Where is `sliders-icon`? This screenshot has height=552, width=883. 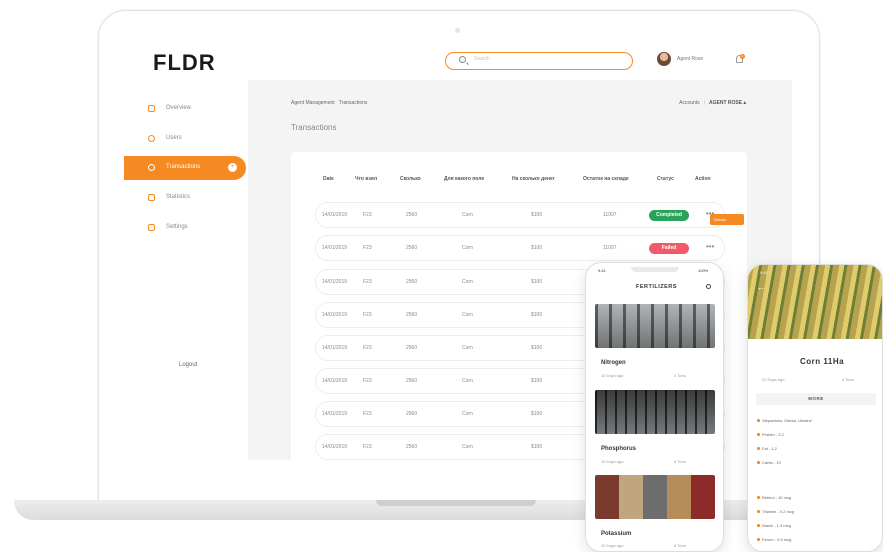 sliders-icon is located at coordinates (151, 227).